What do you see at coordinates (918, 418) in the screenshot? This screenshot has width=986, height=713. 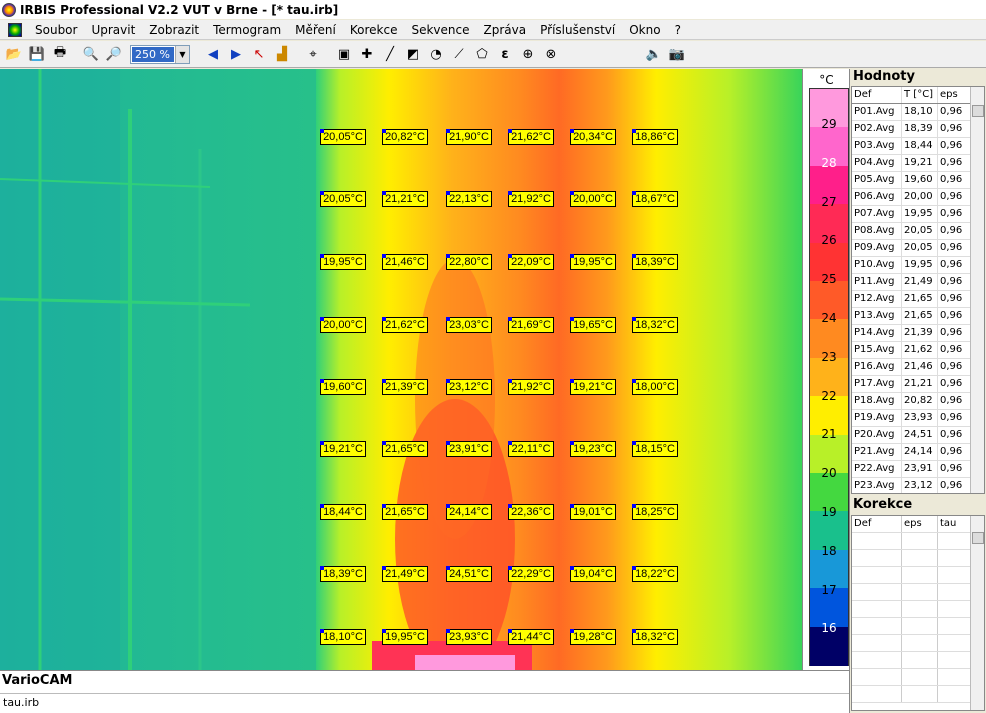 I see `table-row: P19.Avg 23,93 0,96` at bounding box center [918, 418].